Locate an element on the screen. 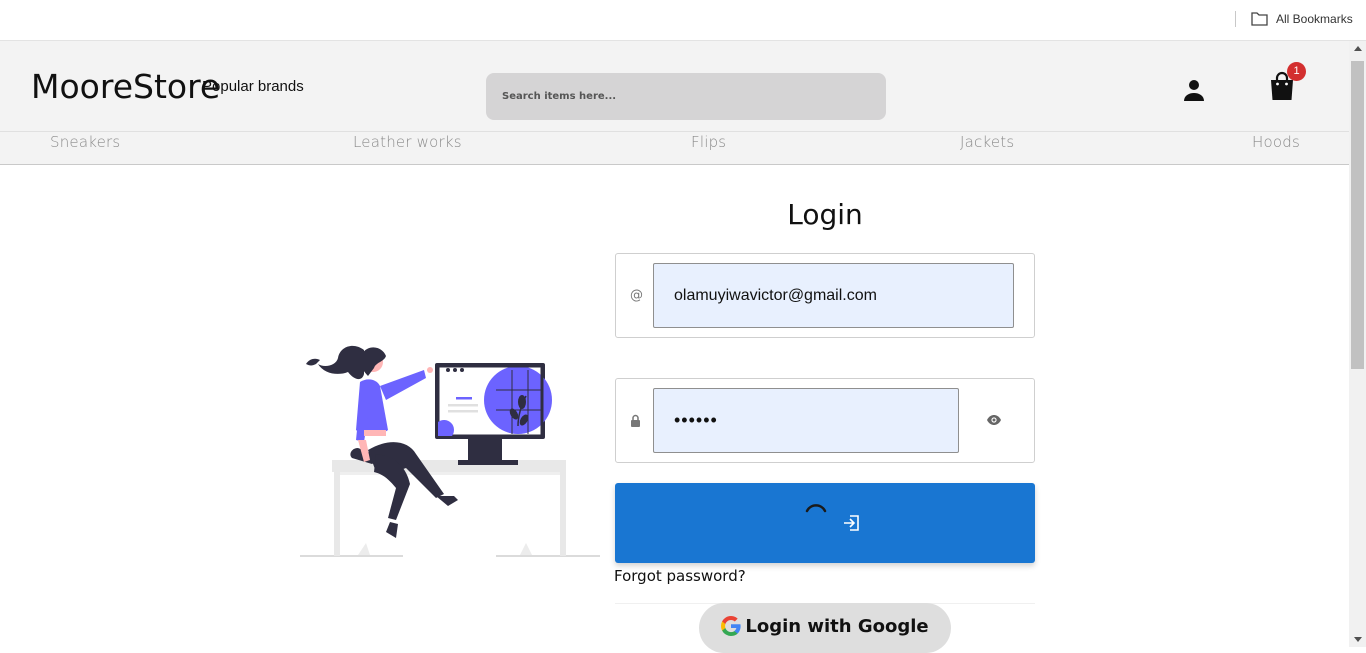 This screenshot has height=653, width=1366. page-scrollbar is located at coordinates (1357, 344).